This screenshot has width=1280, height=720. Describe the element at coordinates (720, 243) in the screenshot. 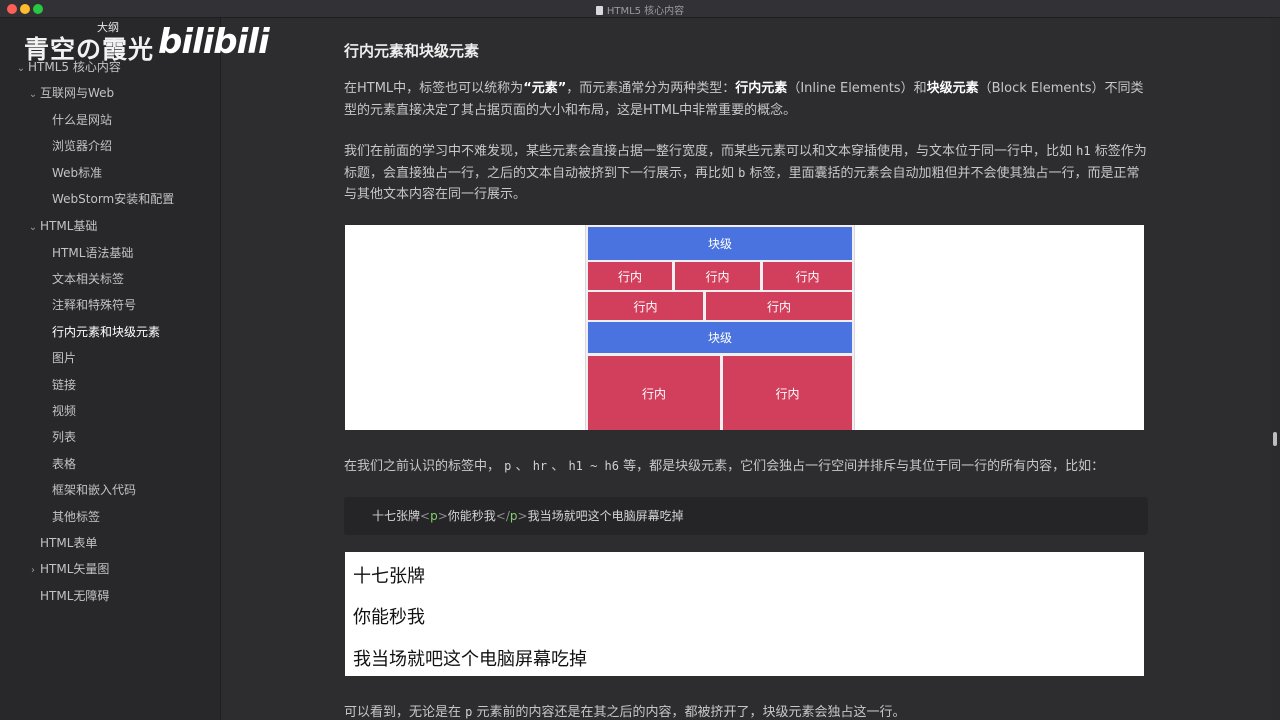

I see `block-element-1: 块级` at that location.